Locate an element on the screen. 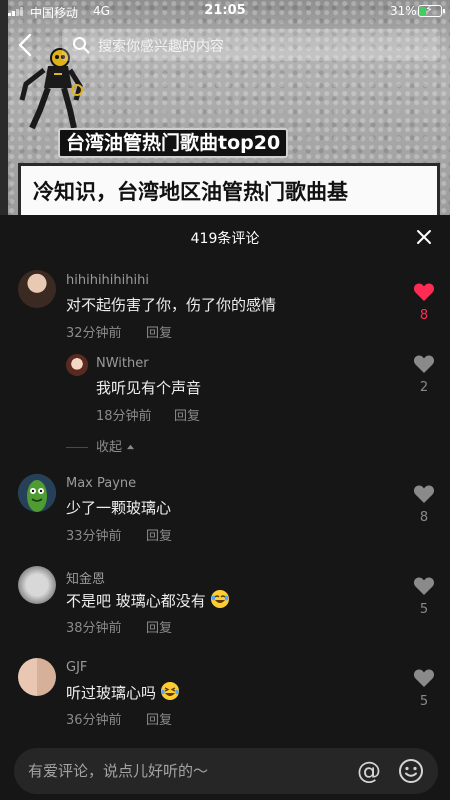 This screenshot has width=450, height=800. comment-input-bar: @ is located at coordinates (226, 771).